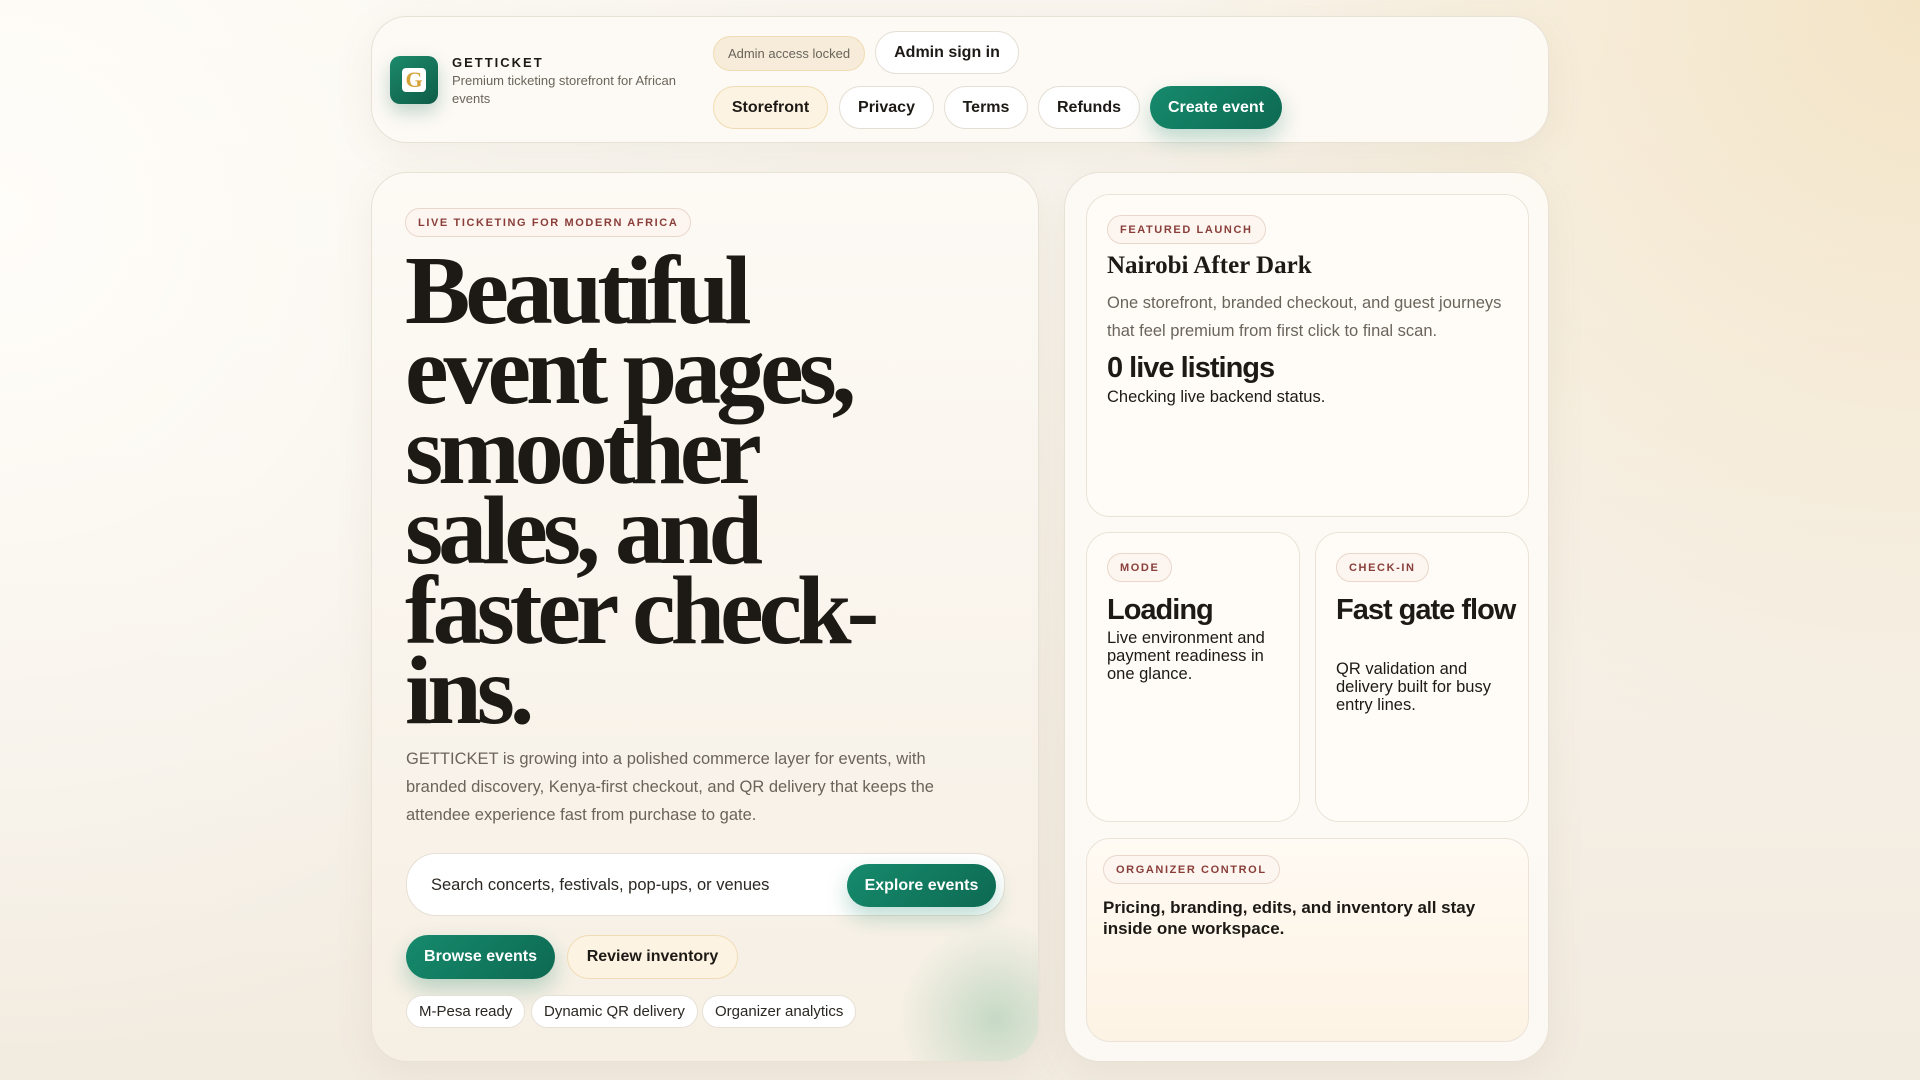 This screenshot has width=1920, height=1080. What do you see at coordinates (779, 1011) in the screenshot?
I see `feature-chip: Organizer analytics` at bounding box center [779, 1011].